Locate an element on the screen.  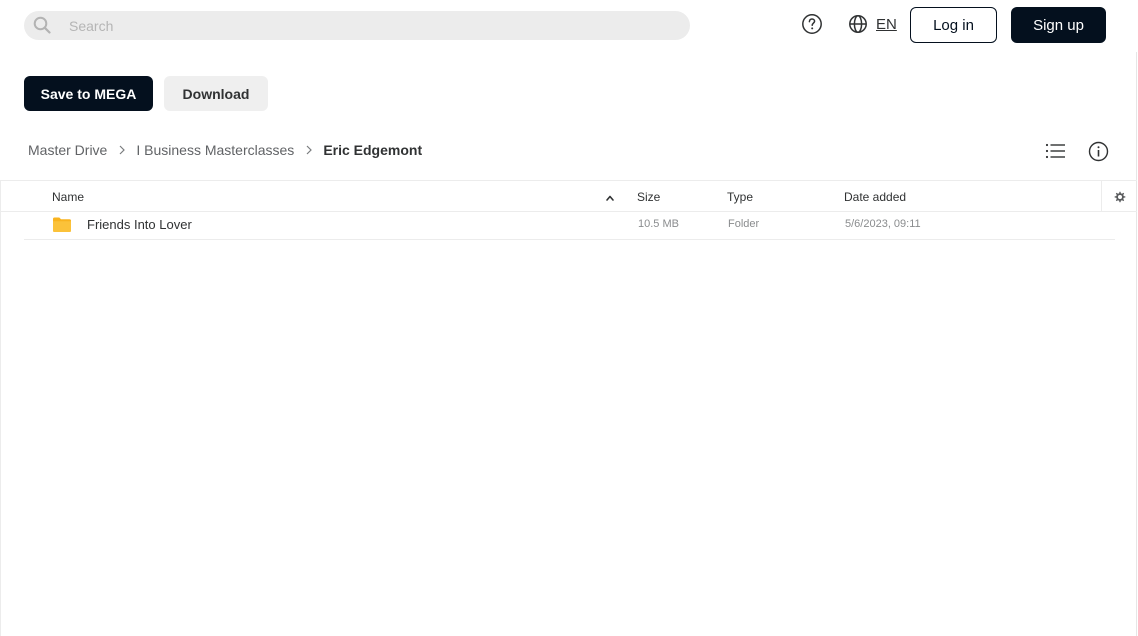
info-icon is located at coordinates (1098, 151).